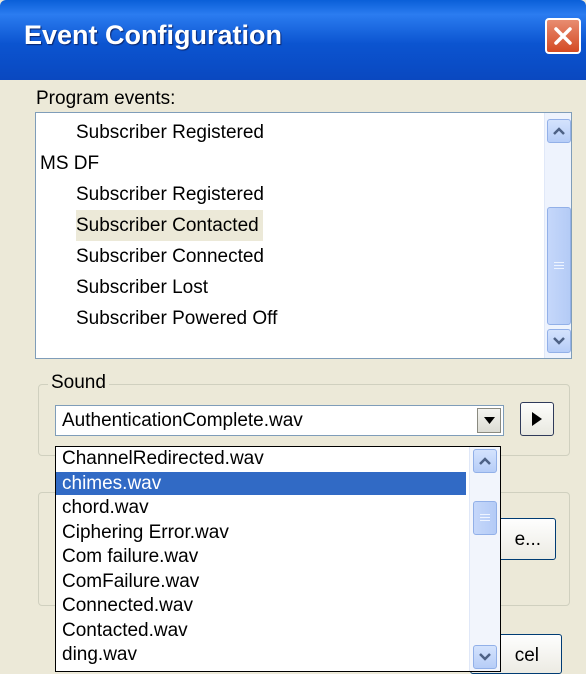  I want to click on events-scroll-thumb, so click(559, 266).